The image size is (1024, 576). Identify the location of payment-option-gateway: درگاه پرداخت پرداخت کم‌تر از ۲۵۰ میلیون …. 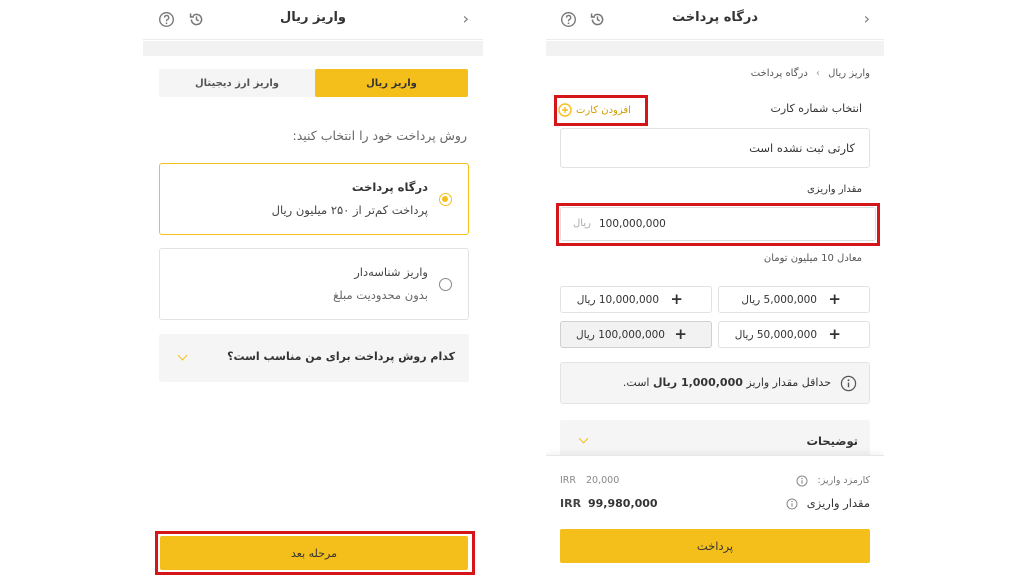
(314, 199).